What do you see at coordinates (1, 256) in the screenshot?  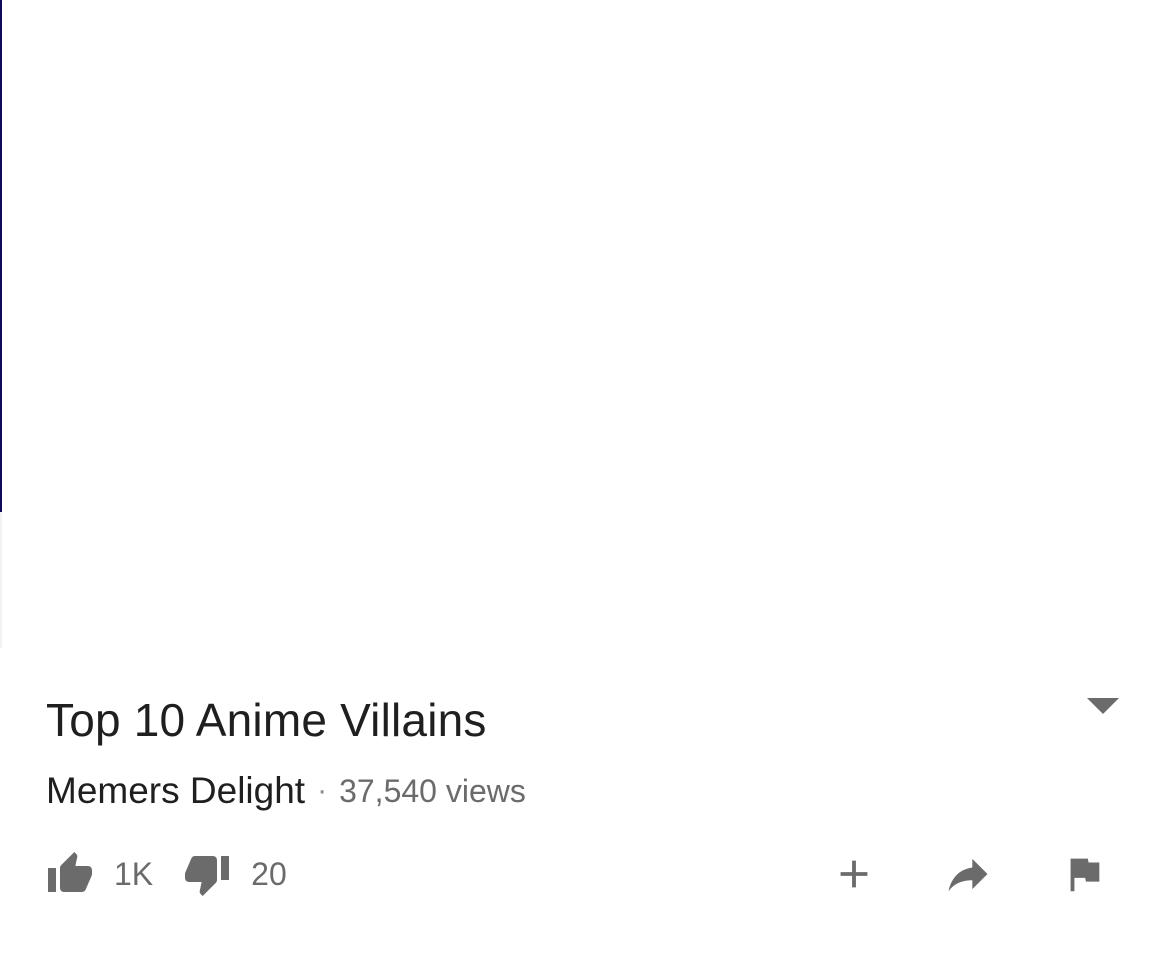 I see `video-player-edge` at bounding box center [1, 256].